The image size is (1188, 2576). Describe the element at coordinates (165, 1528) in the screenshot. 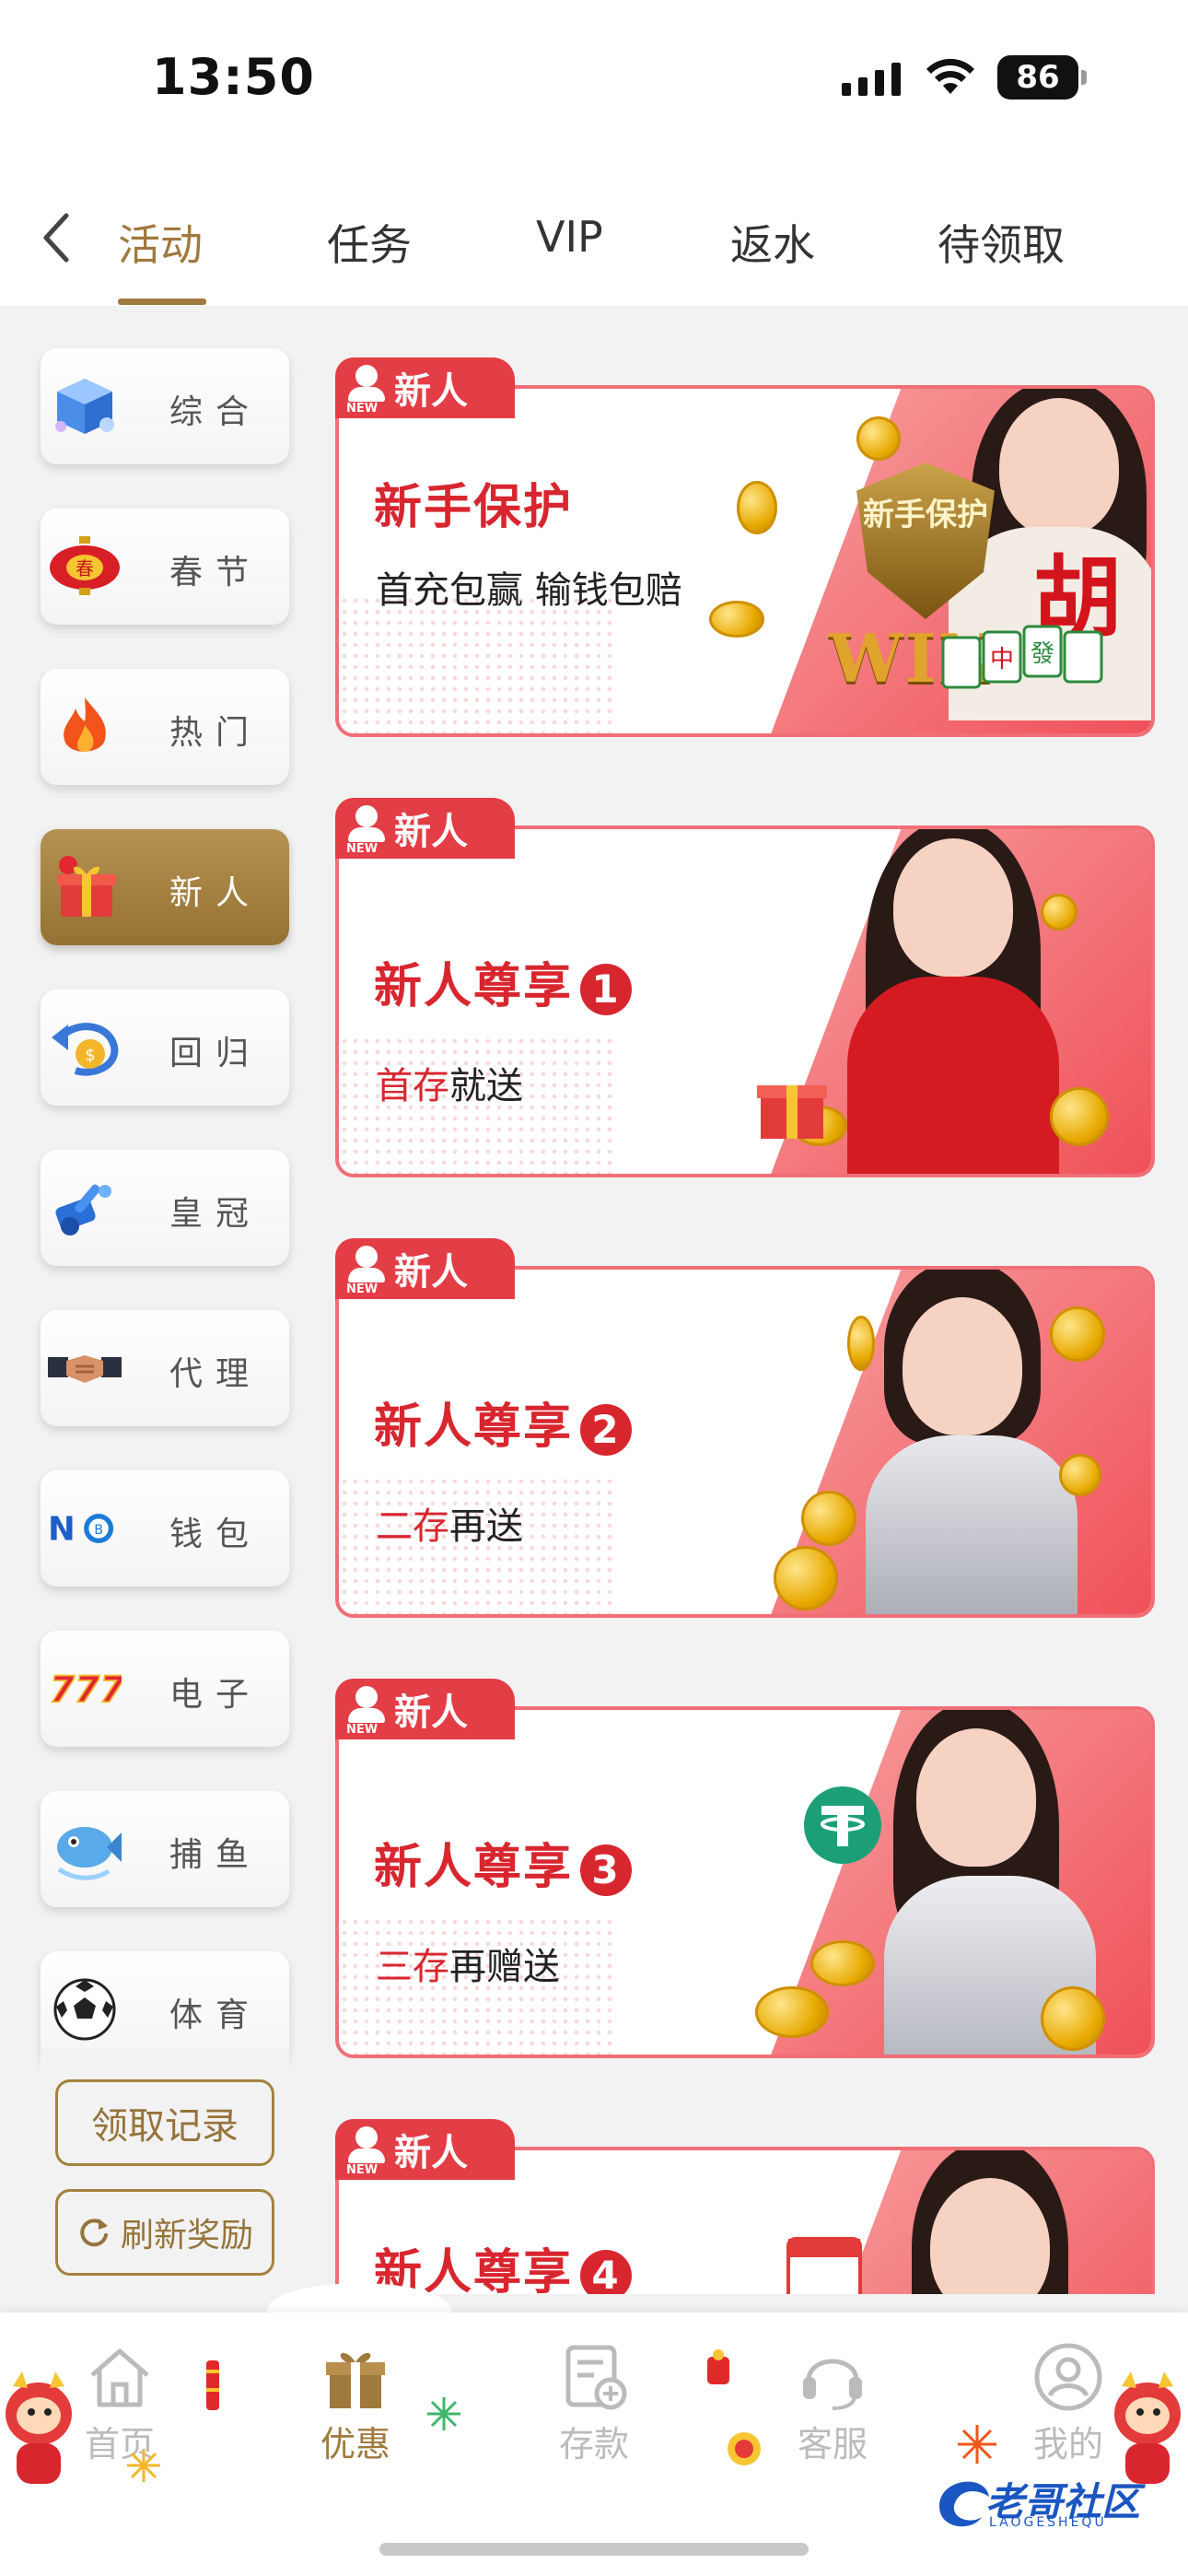

I see `sidebar-item-wallet: NB 钱包` at that location.